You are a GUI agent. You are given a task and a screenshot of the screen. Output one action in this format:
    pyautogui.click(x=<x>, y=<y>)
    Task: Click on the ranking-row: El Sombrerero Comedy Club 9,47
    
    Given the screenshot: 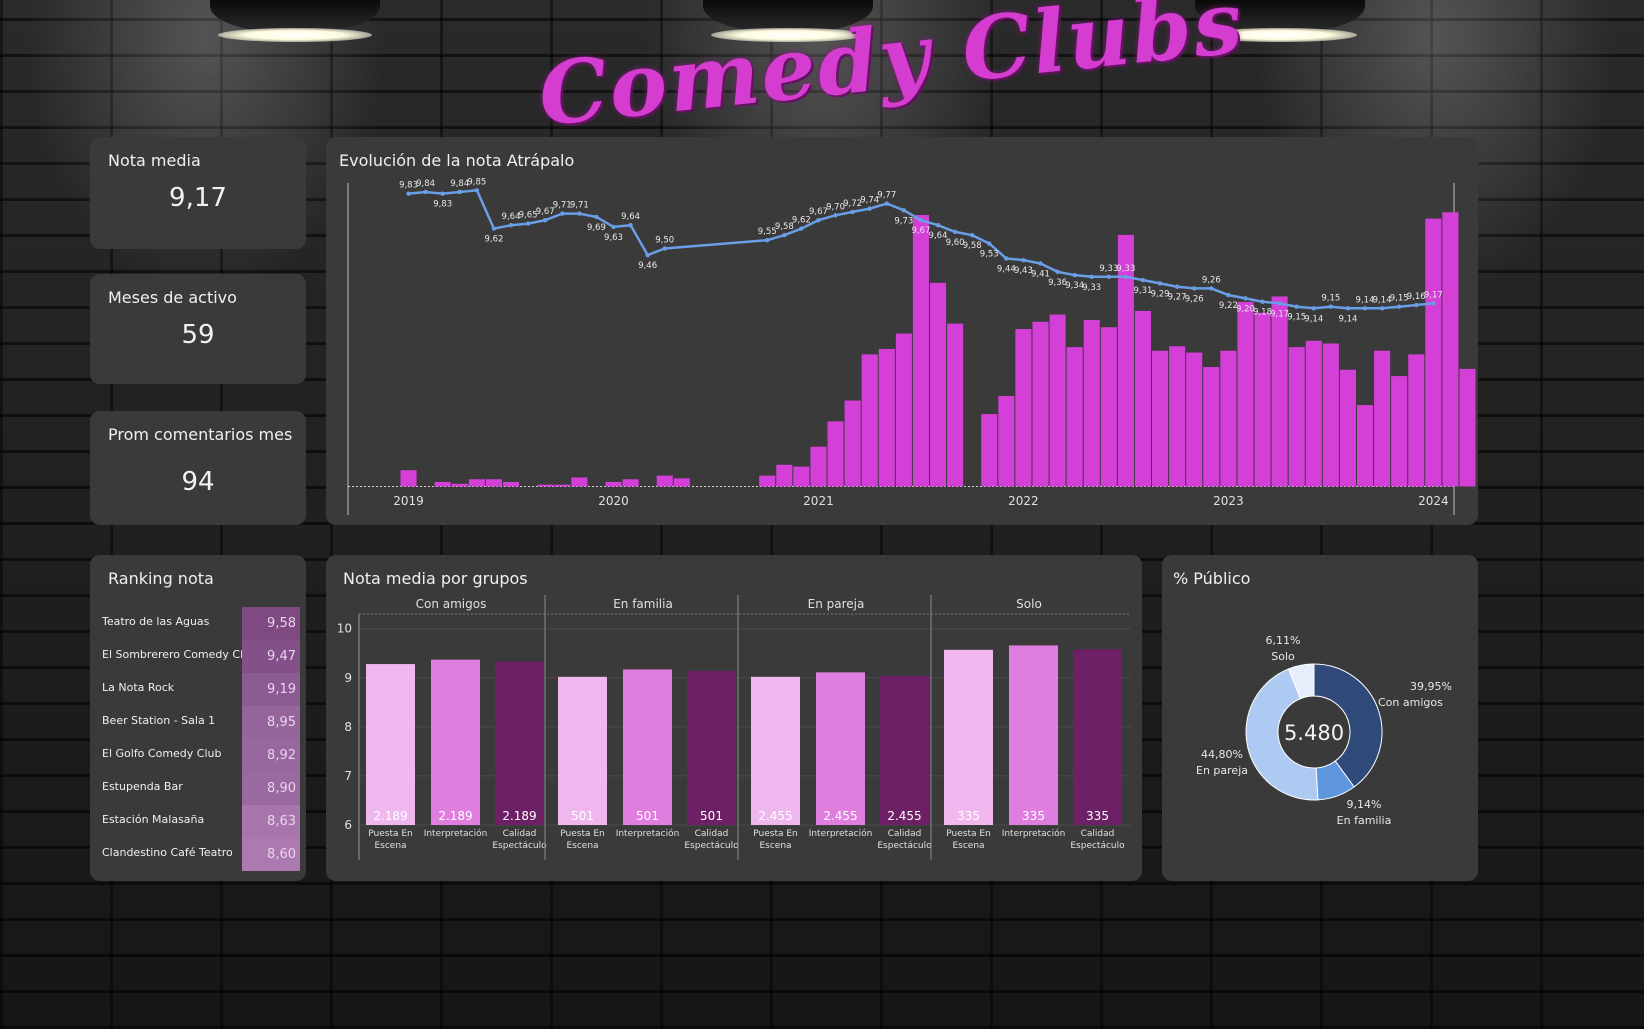 What is the action you would take?
    pyautogui.click(x=201, y=656)
    